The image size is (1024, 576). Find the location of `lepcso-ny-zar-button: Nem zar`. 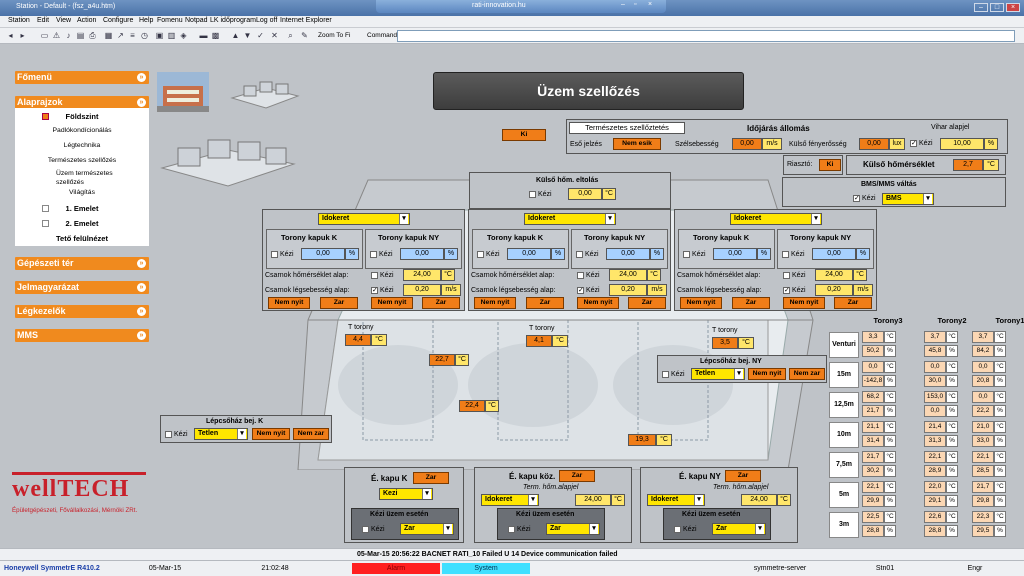

lepcso-ny-zar-button: Nem zar is located at coordinates (807, 374).